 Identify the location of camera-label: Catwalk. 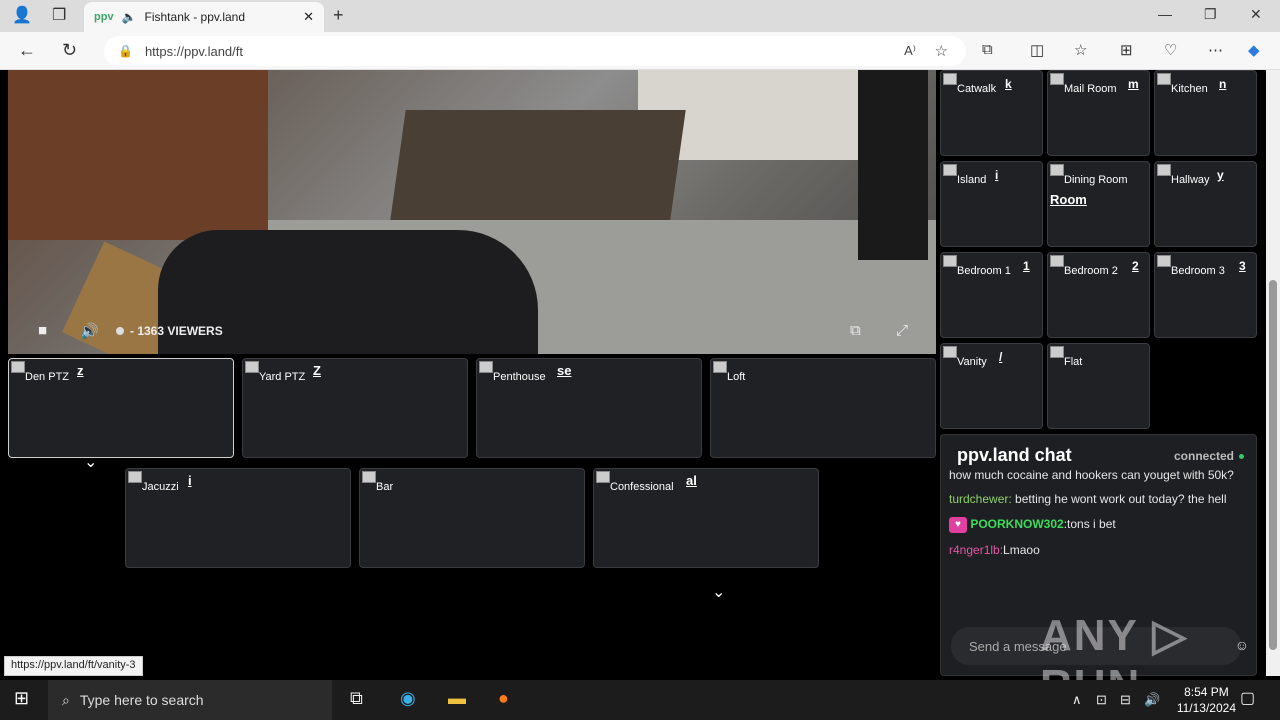
(977, 89).